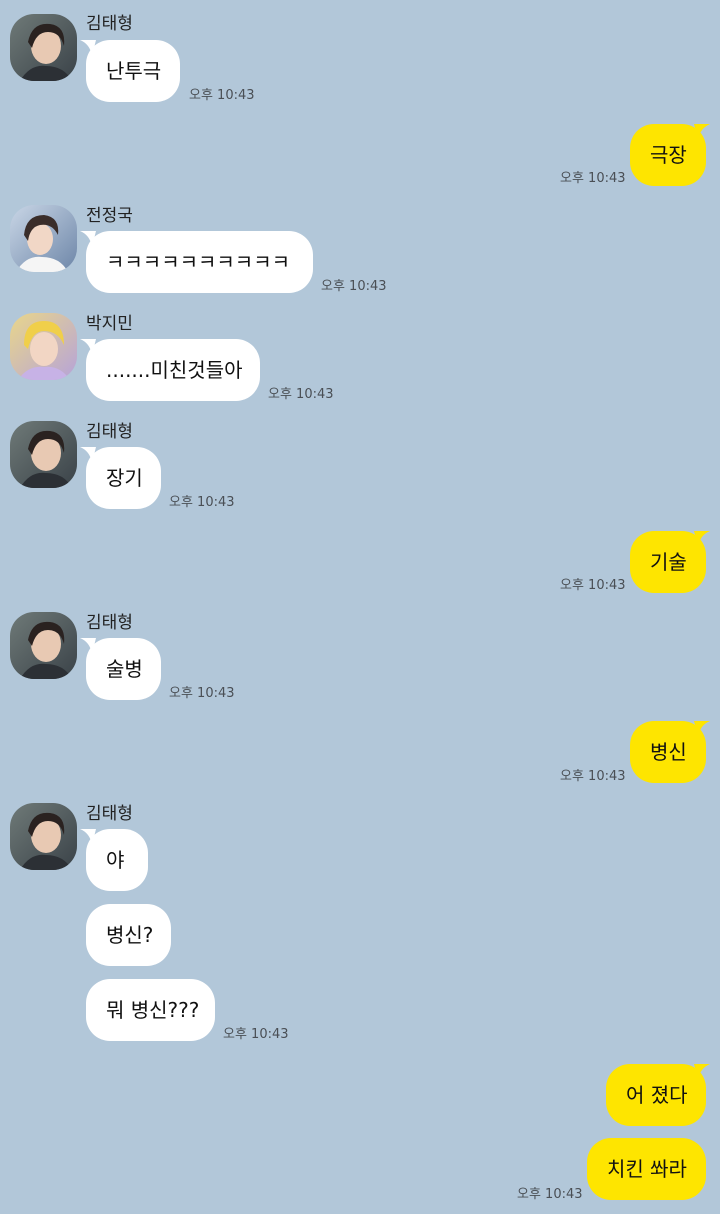 The image size is (720, 1214). Describe the element at coordinates (43, 346) in the screenshot. I see `profile-photo-jimin` at that location.